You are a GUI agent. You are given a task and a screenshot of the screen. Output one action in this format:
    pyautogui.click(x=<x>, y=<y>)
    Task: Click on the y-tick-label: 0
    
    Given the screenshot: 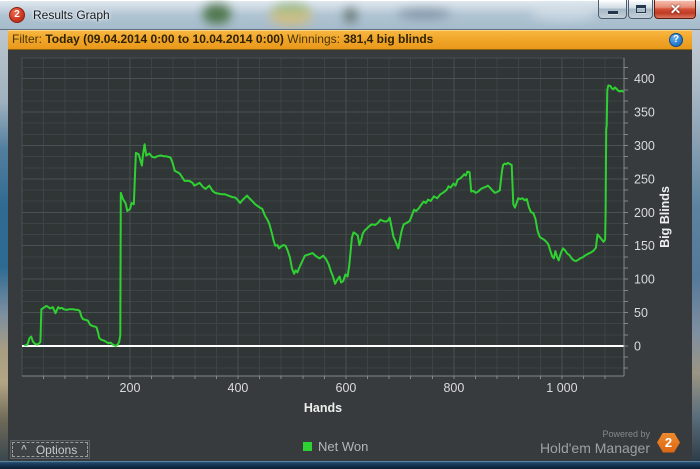 What is the action you would take?
    pyautogui.click(x=637, y=346)
    